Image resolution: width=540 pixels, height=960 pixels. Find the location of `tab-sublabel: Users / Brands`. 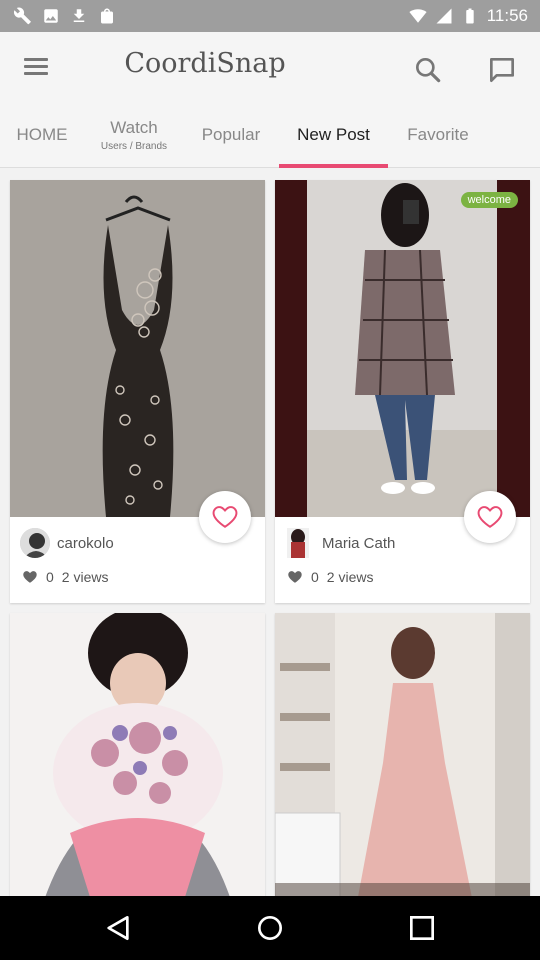

tab-sublabel: Users / Brands is located at coordinates (134, 146).